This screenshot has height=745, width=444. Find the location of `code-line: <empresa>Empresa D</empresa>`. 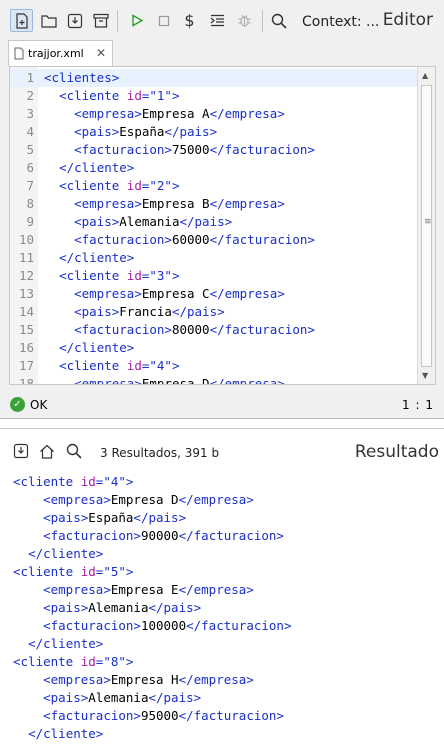

code-line: <empresa>Empresa D</empresa> is located at coordinates (133, 500).